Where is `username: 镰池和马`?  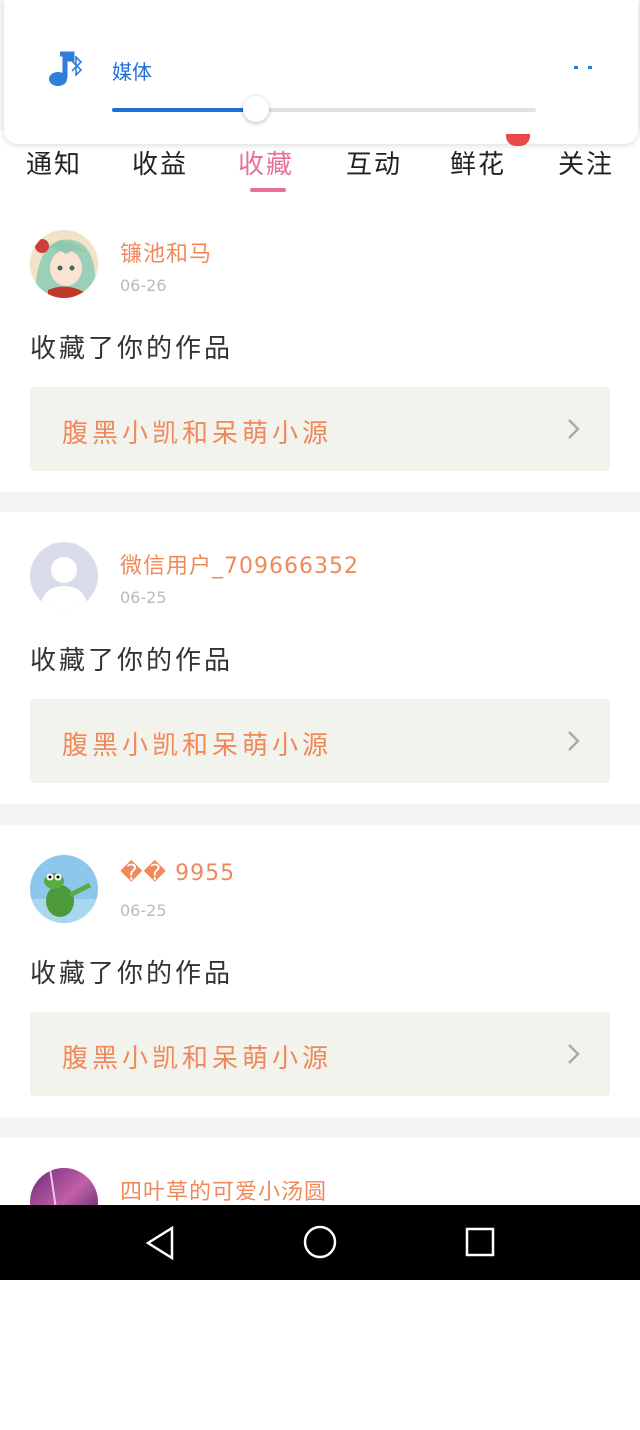
username: 镰池和马 is located at coordinates (166, 252).